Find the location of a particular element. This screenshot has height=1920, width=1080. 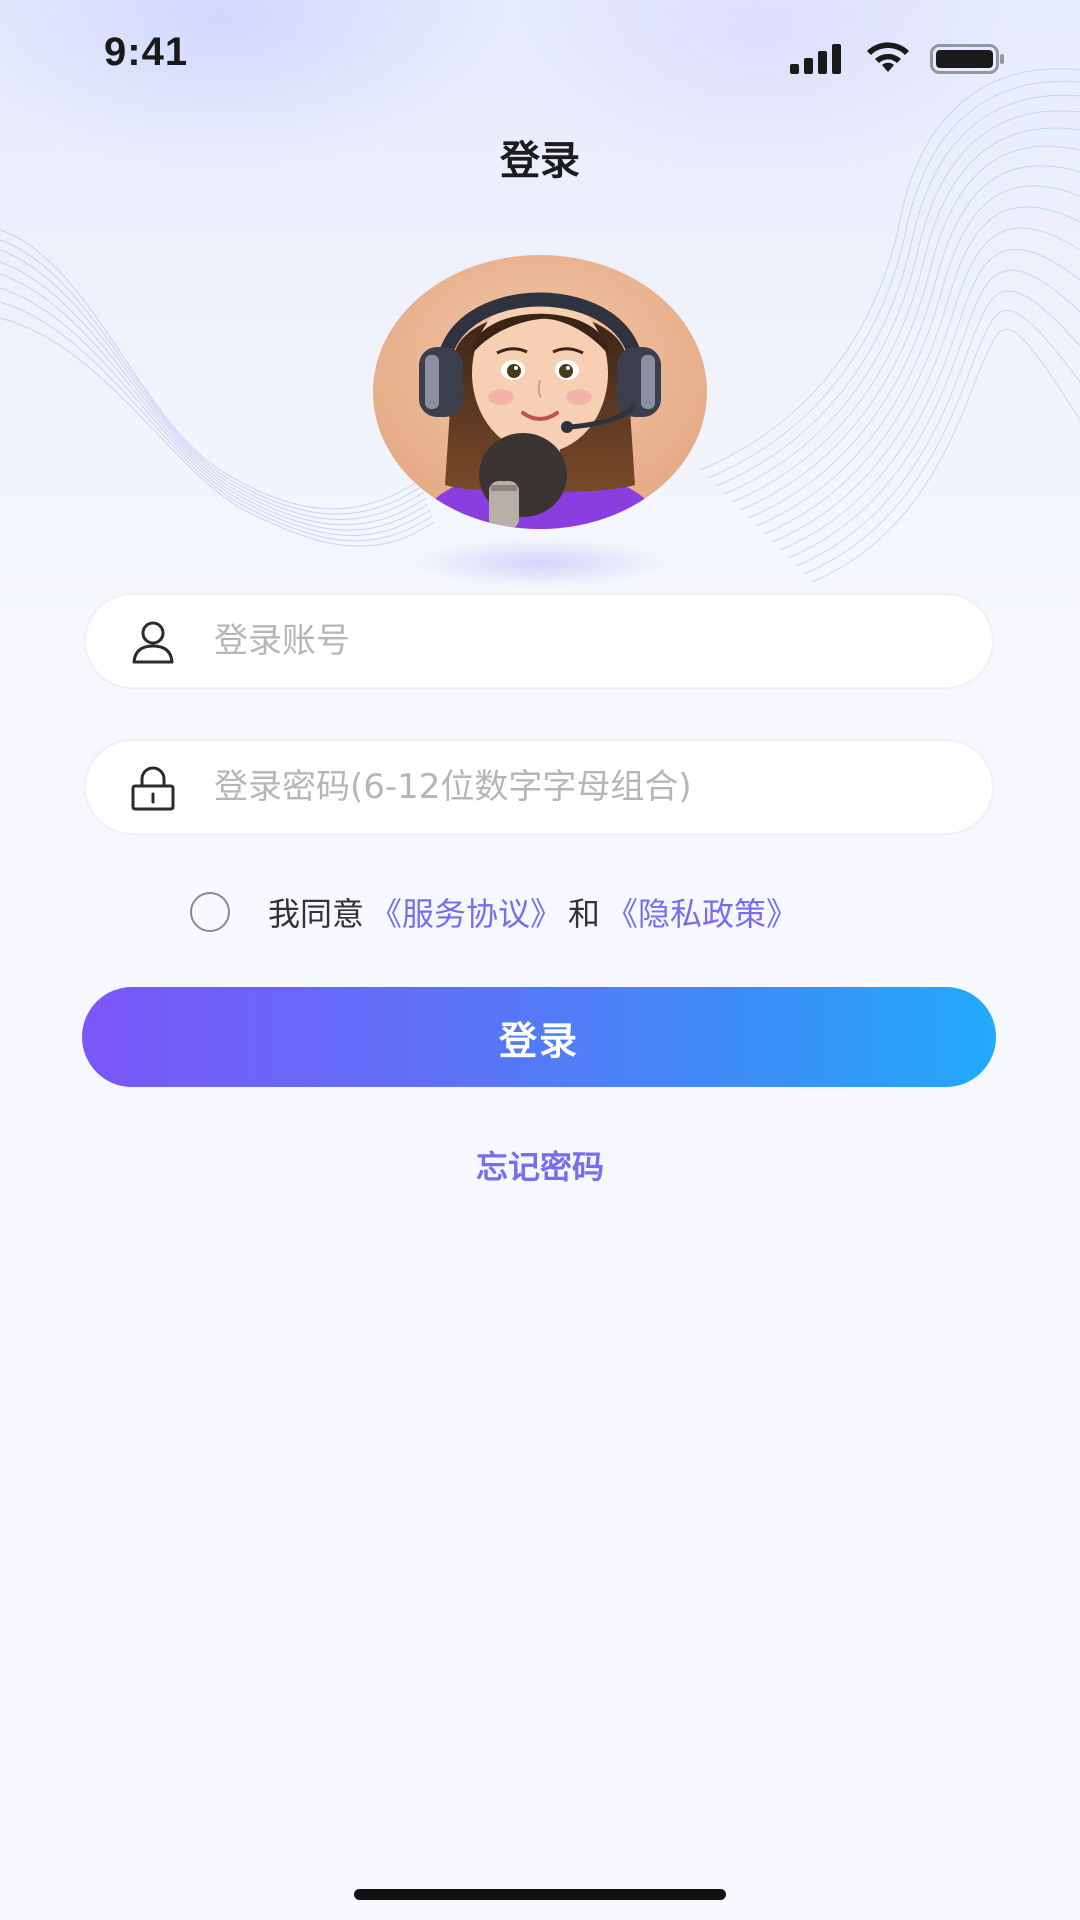

agree-checkbox is located at coordinates (210, 912).